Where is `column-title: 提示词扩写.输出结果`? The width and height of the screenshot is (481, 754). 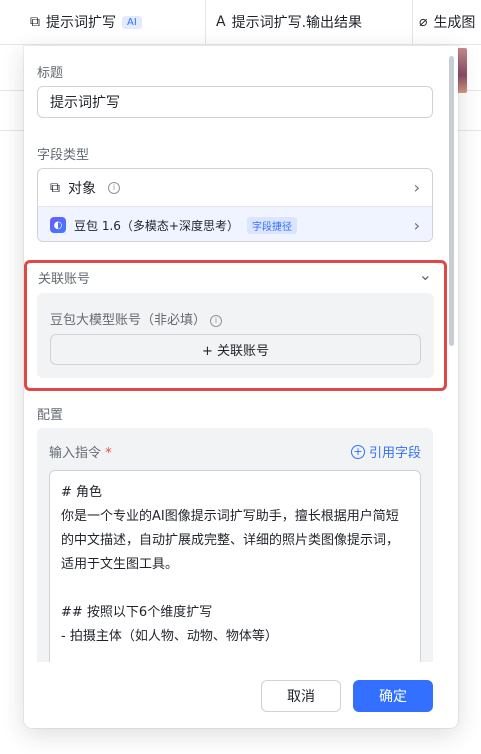
column-title: 提示词扩写.输出结果 is located at coordinates (297, 23).